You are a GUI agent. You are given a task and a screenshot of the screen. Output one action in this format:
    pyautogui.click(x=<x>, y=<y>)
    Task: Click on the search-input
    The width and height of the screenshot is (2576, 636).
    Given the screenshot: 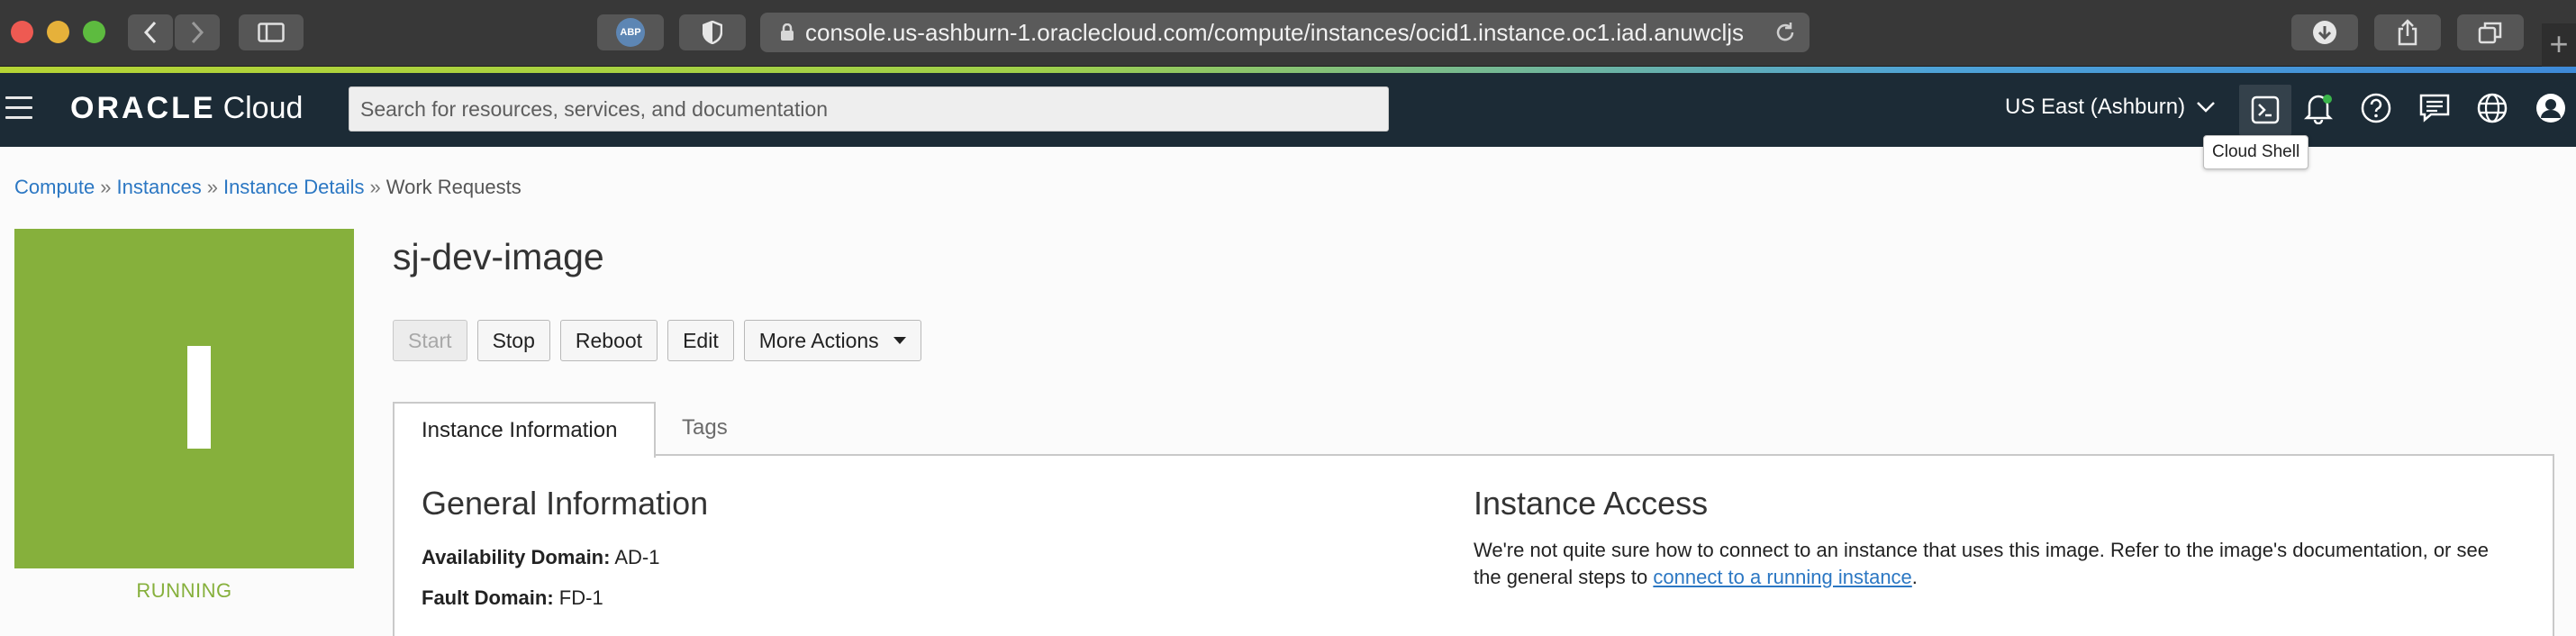 What is the action you would take?
    pyautogui.click(x=869, y=109)
    